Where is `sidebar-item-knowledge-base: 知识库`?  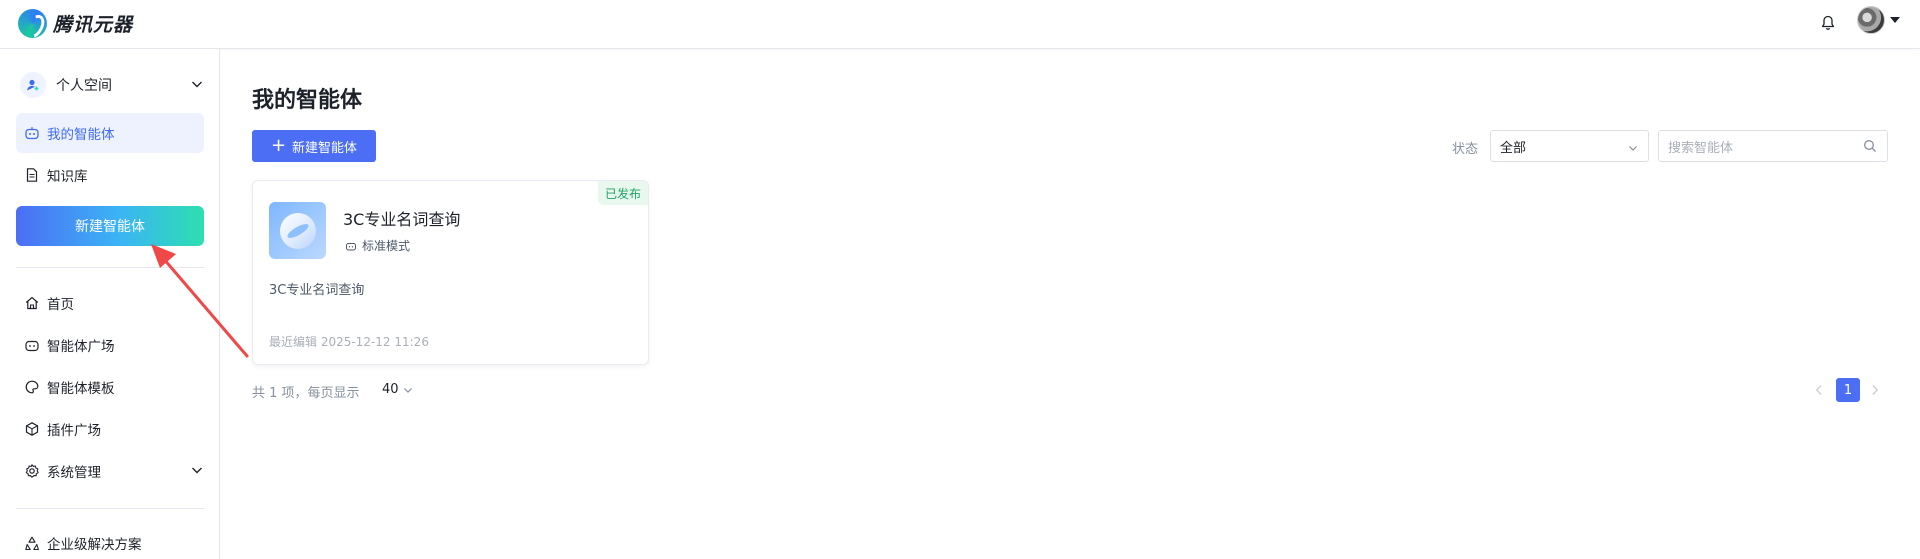 sidebar-item-knowledge-base: 知识库 is located at coordinates (110, 175).